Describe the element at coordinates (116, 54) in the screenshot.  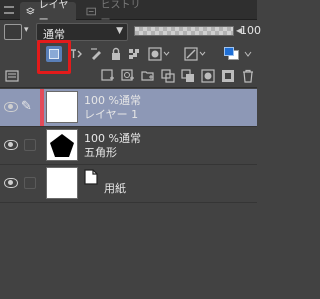
I see `lock-icon` at that location.